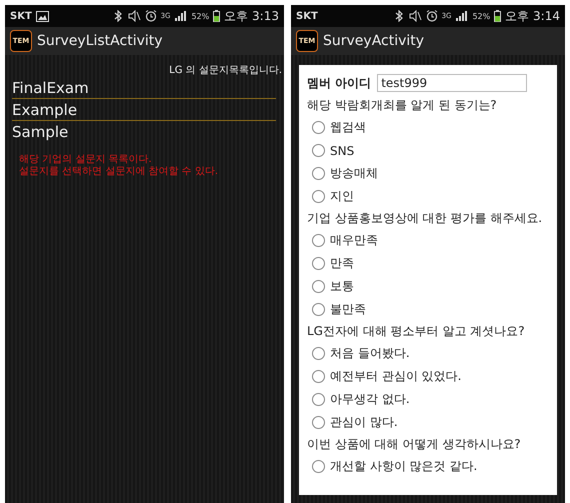  Describe the element at coordinates (425, 218) in the screenshot. I see `question-text: 기업 상품홍보영상에 대한 평가를 해주세요.` at that location.